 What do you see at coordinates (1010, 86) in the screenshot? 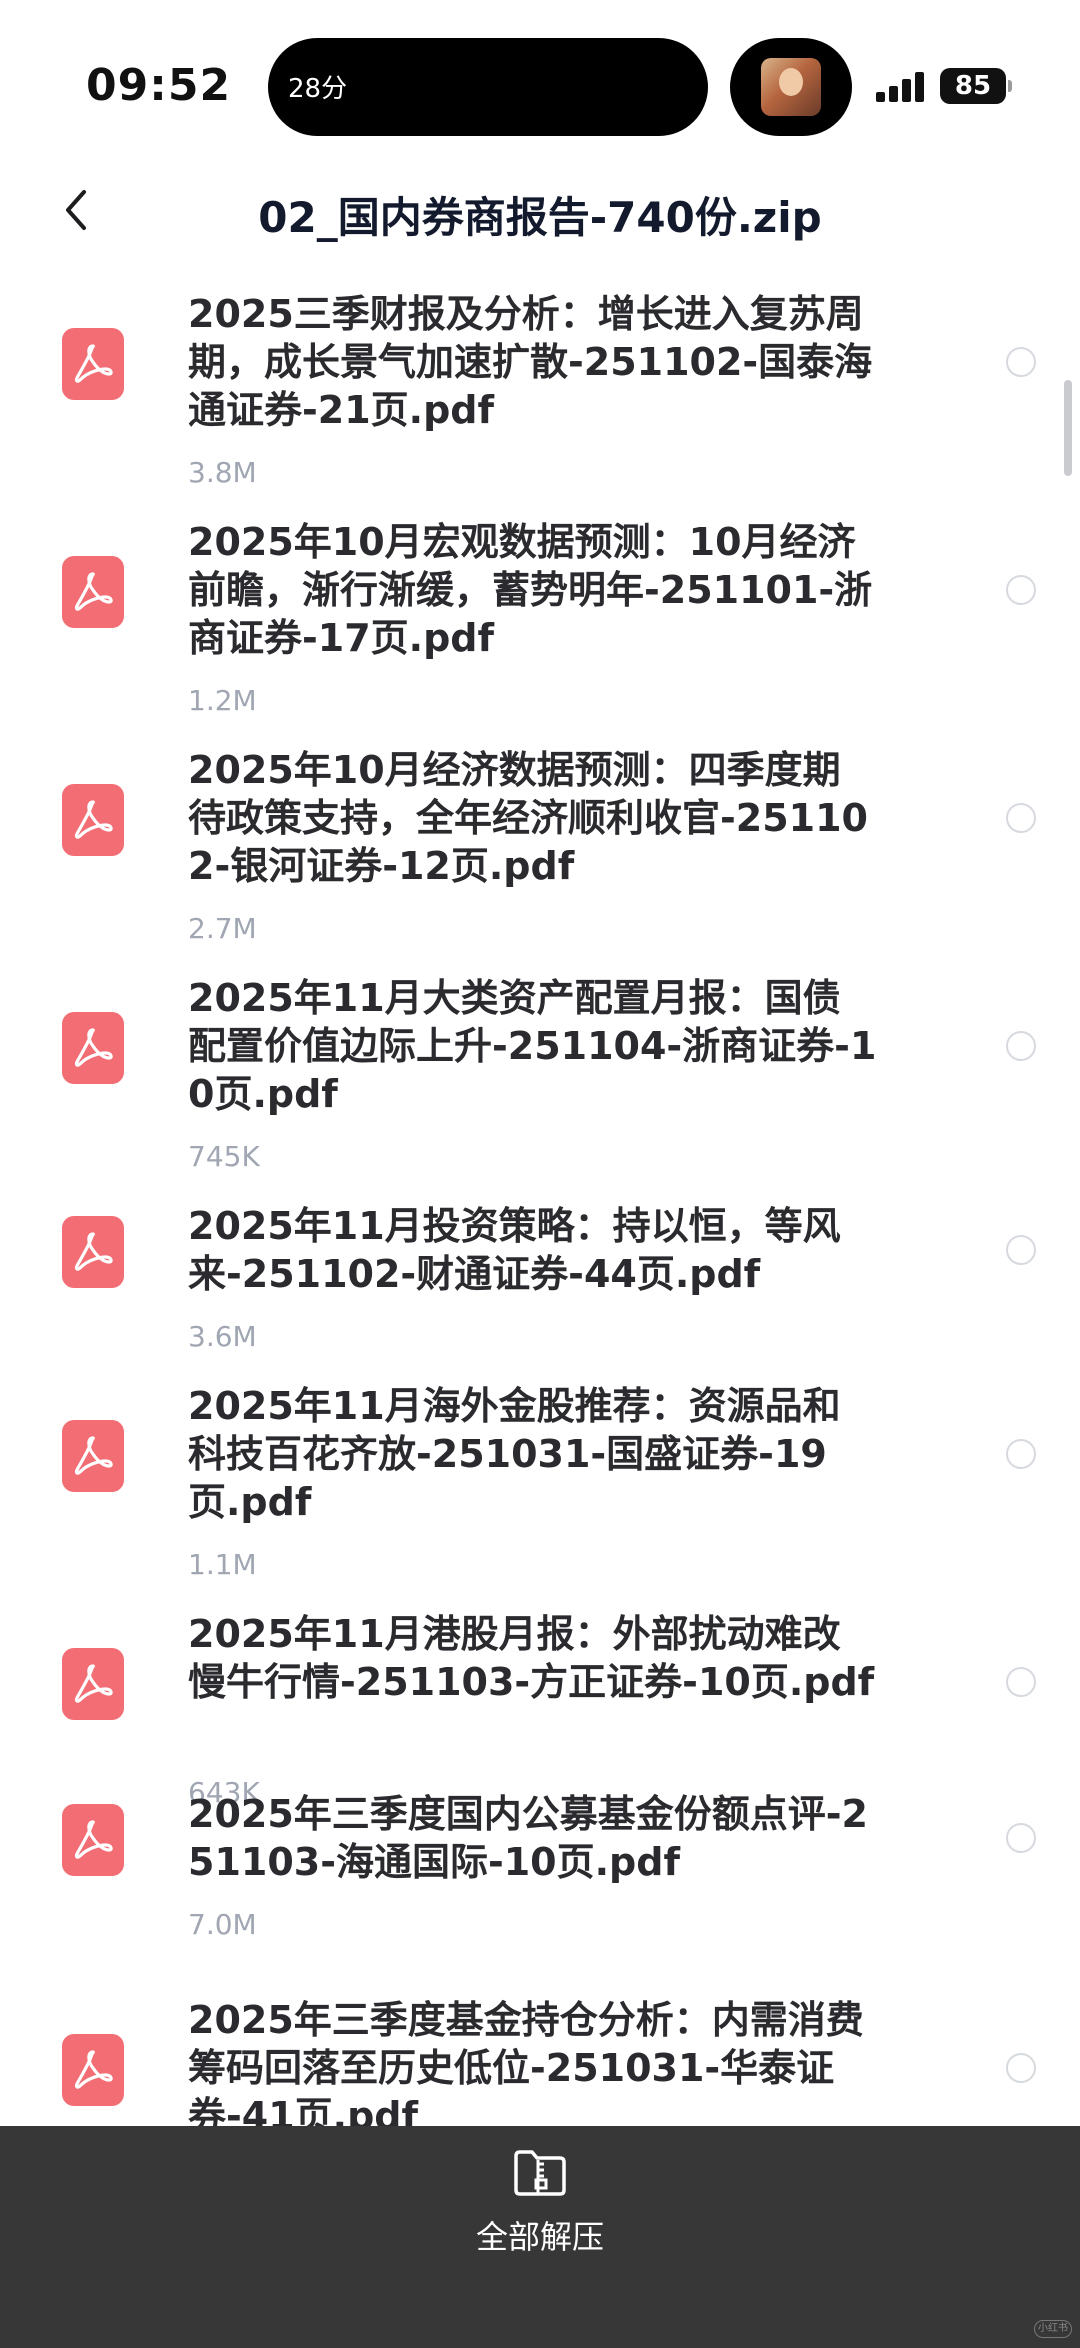
I see `battery-cap` at bounding box center [1010, 86].